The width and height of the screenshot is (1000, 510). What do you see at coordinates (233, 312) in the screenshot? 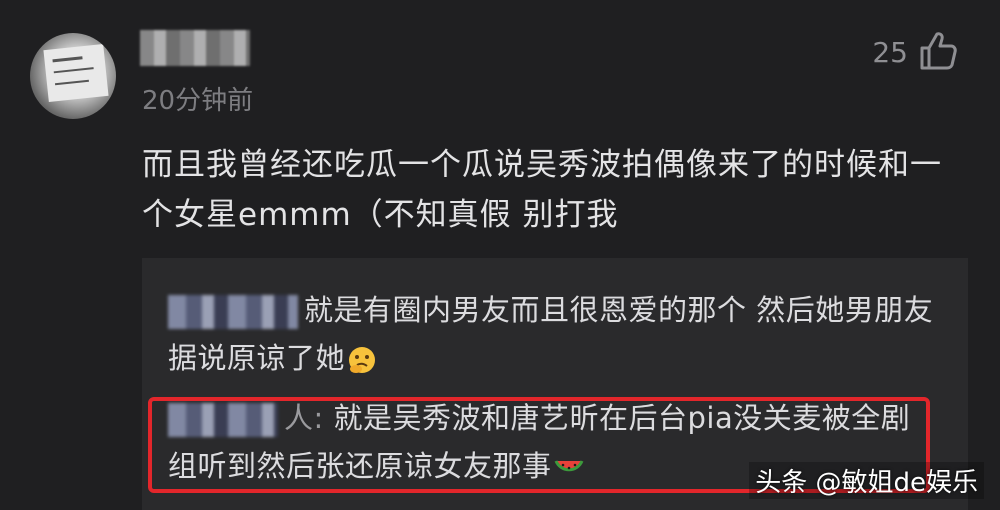
I see `reply-author-blurred` at bounding box center [233, 312].